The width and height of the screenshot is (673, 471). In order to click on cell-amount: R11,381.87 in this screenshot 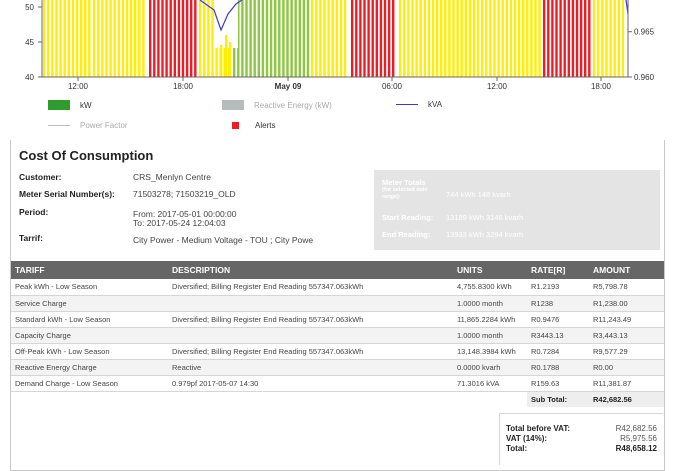, I will do `click(626, 383)`.